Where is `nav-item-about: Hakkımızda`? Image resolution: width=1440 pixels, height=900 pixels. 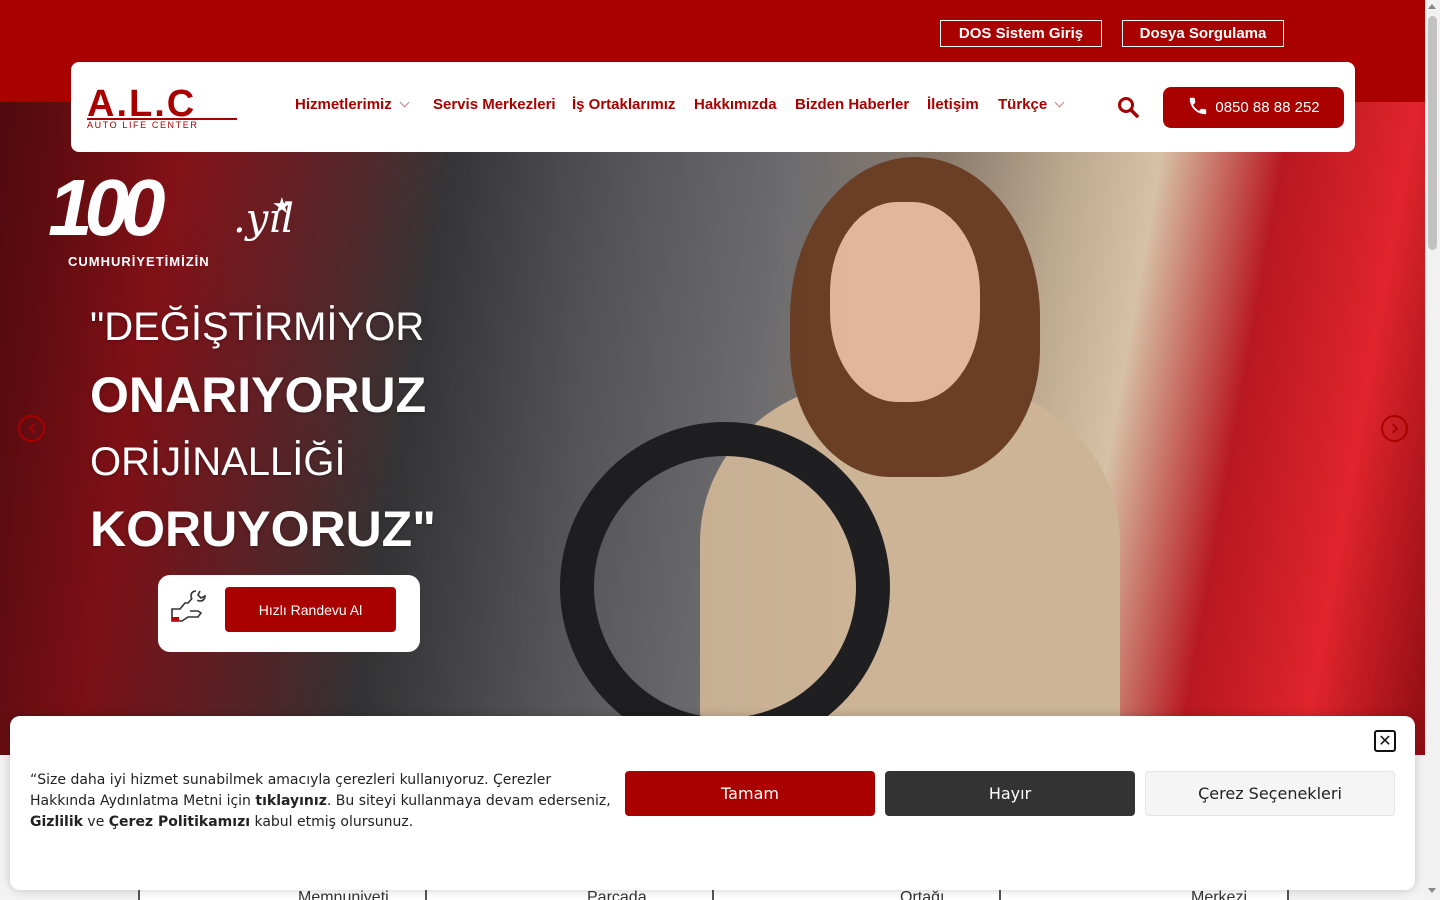 nav-item-about: Hakkımızda is located at coordinates (735, 104).